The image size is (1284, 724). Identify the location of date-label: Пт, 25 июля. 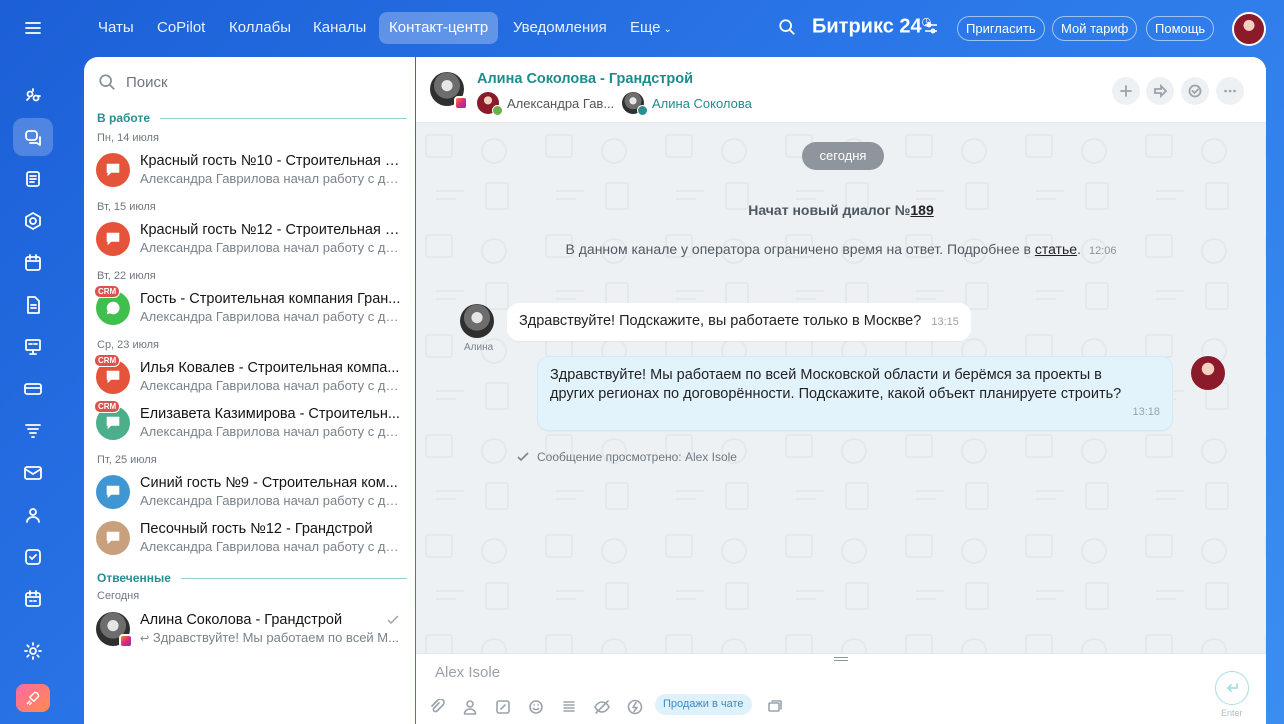
(127, 460).